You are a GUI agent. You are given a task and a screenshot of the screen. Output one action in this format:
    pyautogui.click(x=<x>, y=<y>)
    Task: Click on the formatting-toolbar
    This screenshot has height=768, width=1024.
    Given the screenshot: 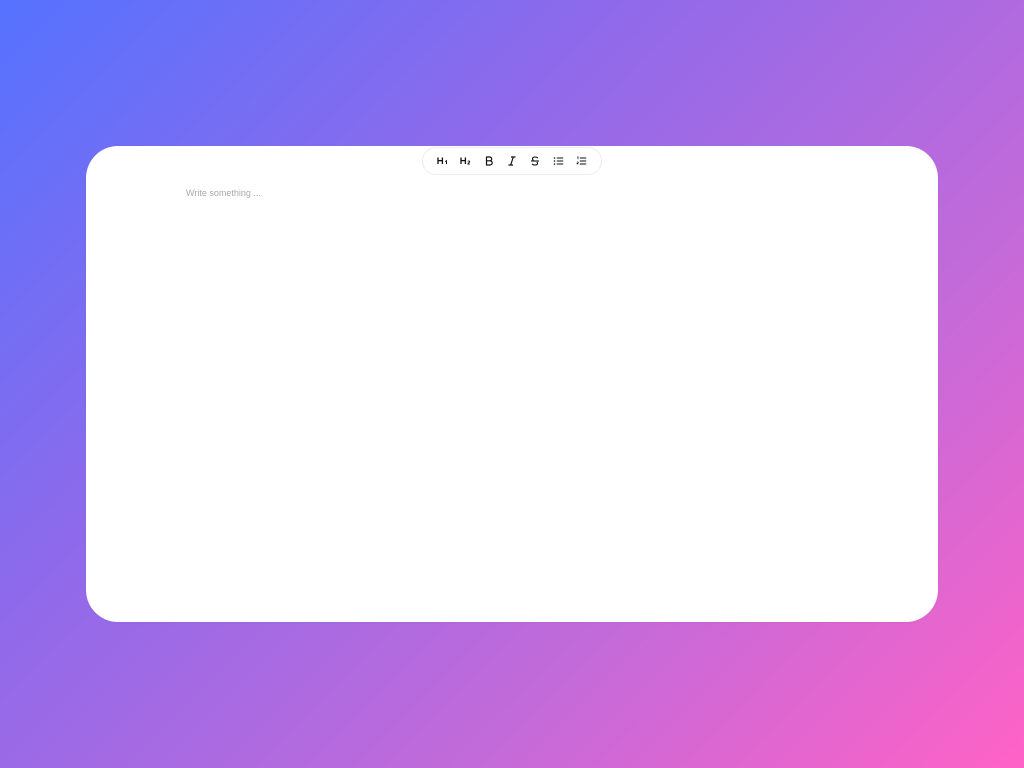 What is the action you would take?
    pyautogui.click(x=512, y=161)
    